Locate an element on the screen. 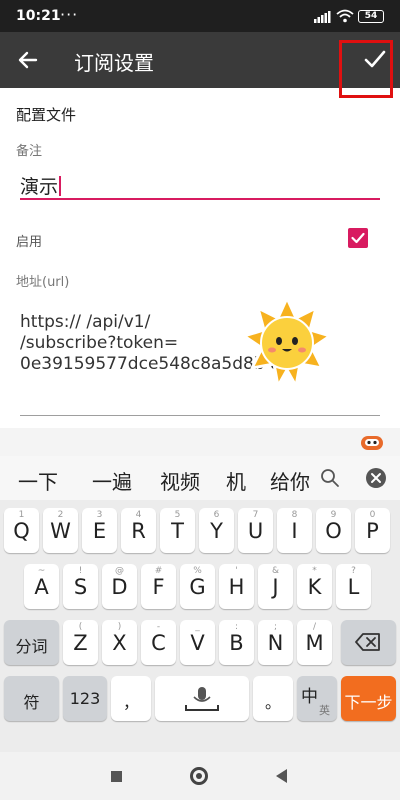  candidate-bar: 一下 一遍 视频 机 给你 is located at coordinates (200, 478).